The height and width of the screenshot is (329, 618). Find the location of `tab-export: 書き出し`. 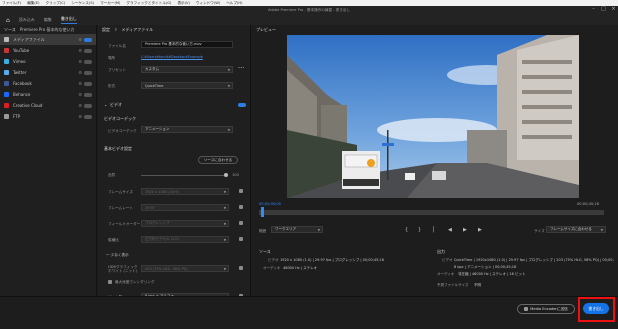

tab-export: 書き出し is located at coordinates (68, 20).